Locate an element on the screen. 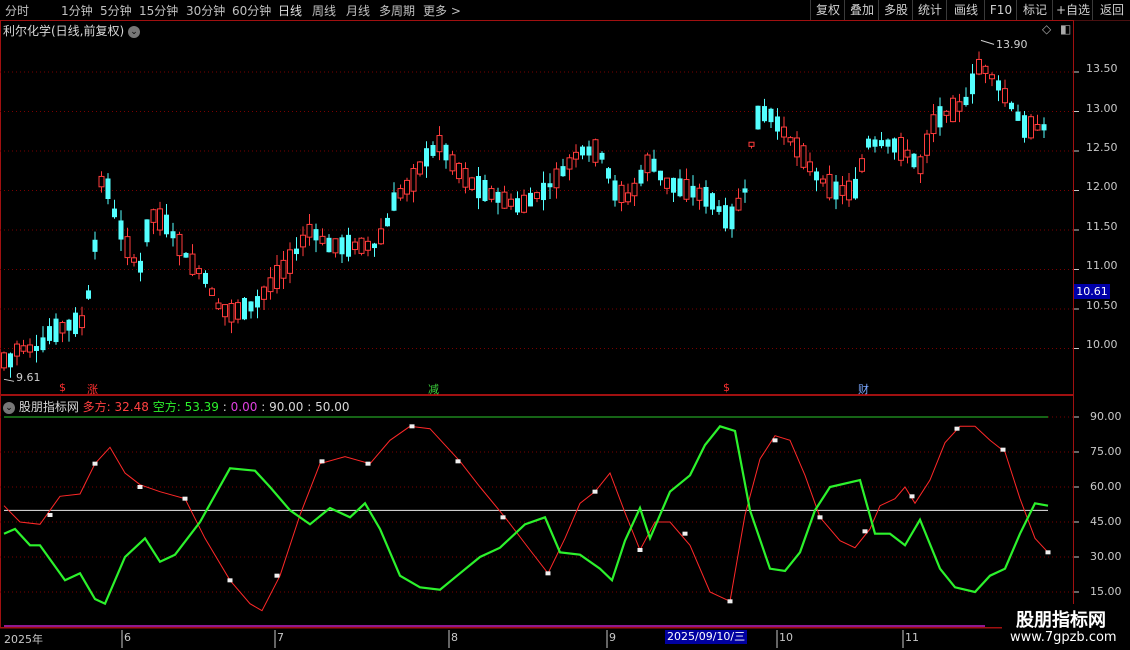 The height and width of the screenshot is (650, 1130). indicator-tick: 45.00 is located at coordinates (1106, 521).